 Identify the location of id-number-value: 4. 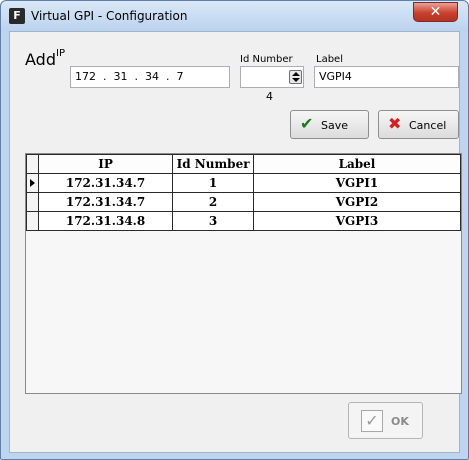
(269, 96).